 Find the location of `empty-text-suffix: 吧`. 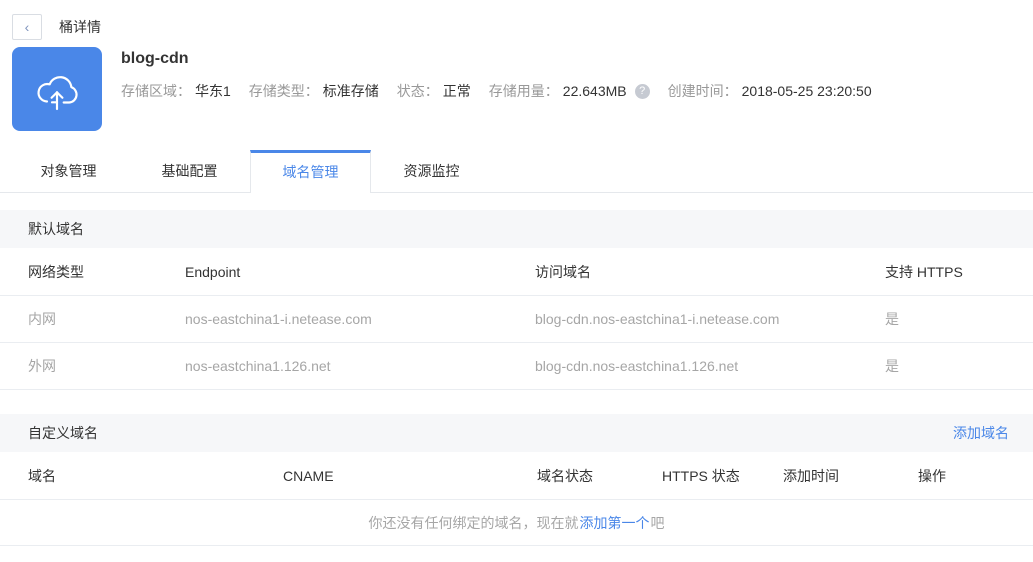

empty-text-suffix: 吧 is located at coordinates (657, 522).